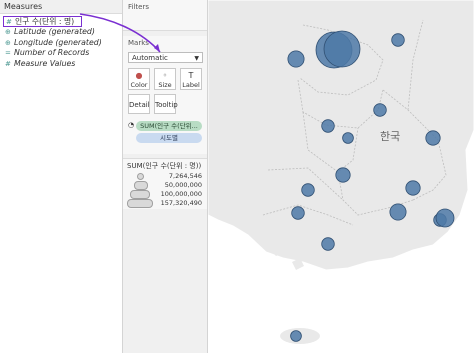  I want to click on arrowhead-icon, so click(157, 48).